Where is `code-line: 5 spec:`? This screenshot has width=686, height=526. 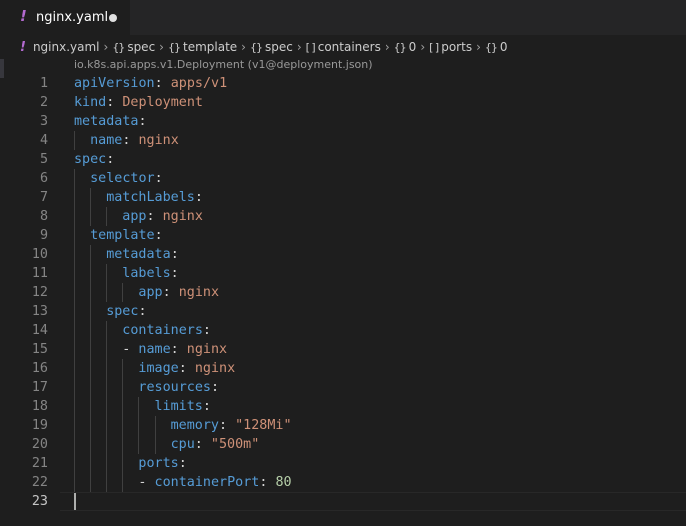 code-line: 5 spec: is located at coordinates (343, 159).